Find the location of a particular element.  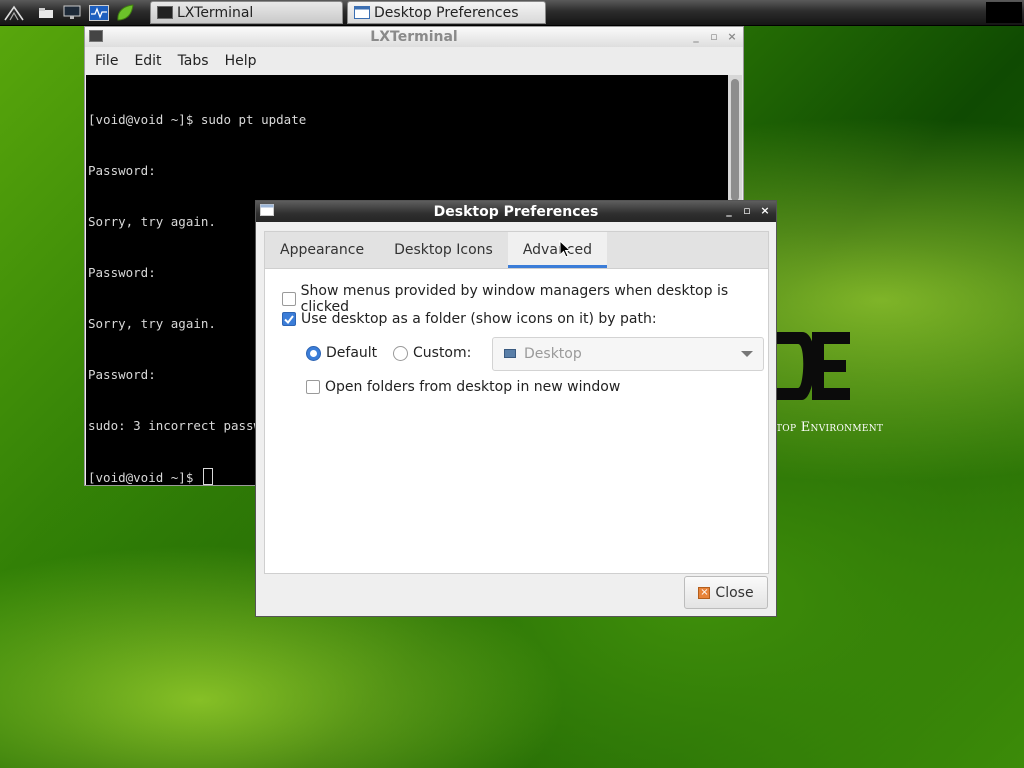

monitor-icon is located at coordinates (72, 12).